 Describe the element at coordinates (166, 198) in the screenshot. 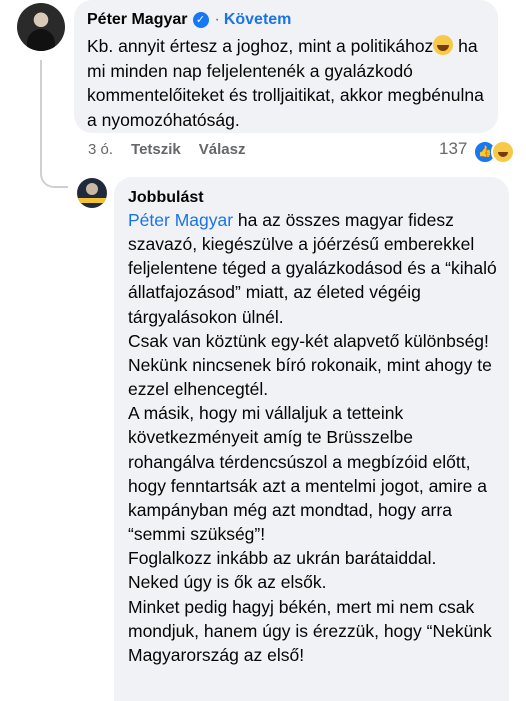

I see `reply-author-name: Jobbulást` at that location.